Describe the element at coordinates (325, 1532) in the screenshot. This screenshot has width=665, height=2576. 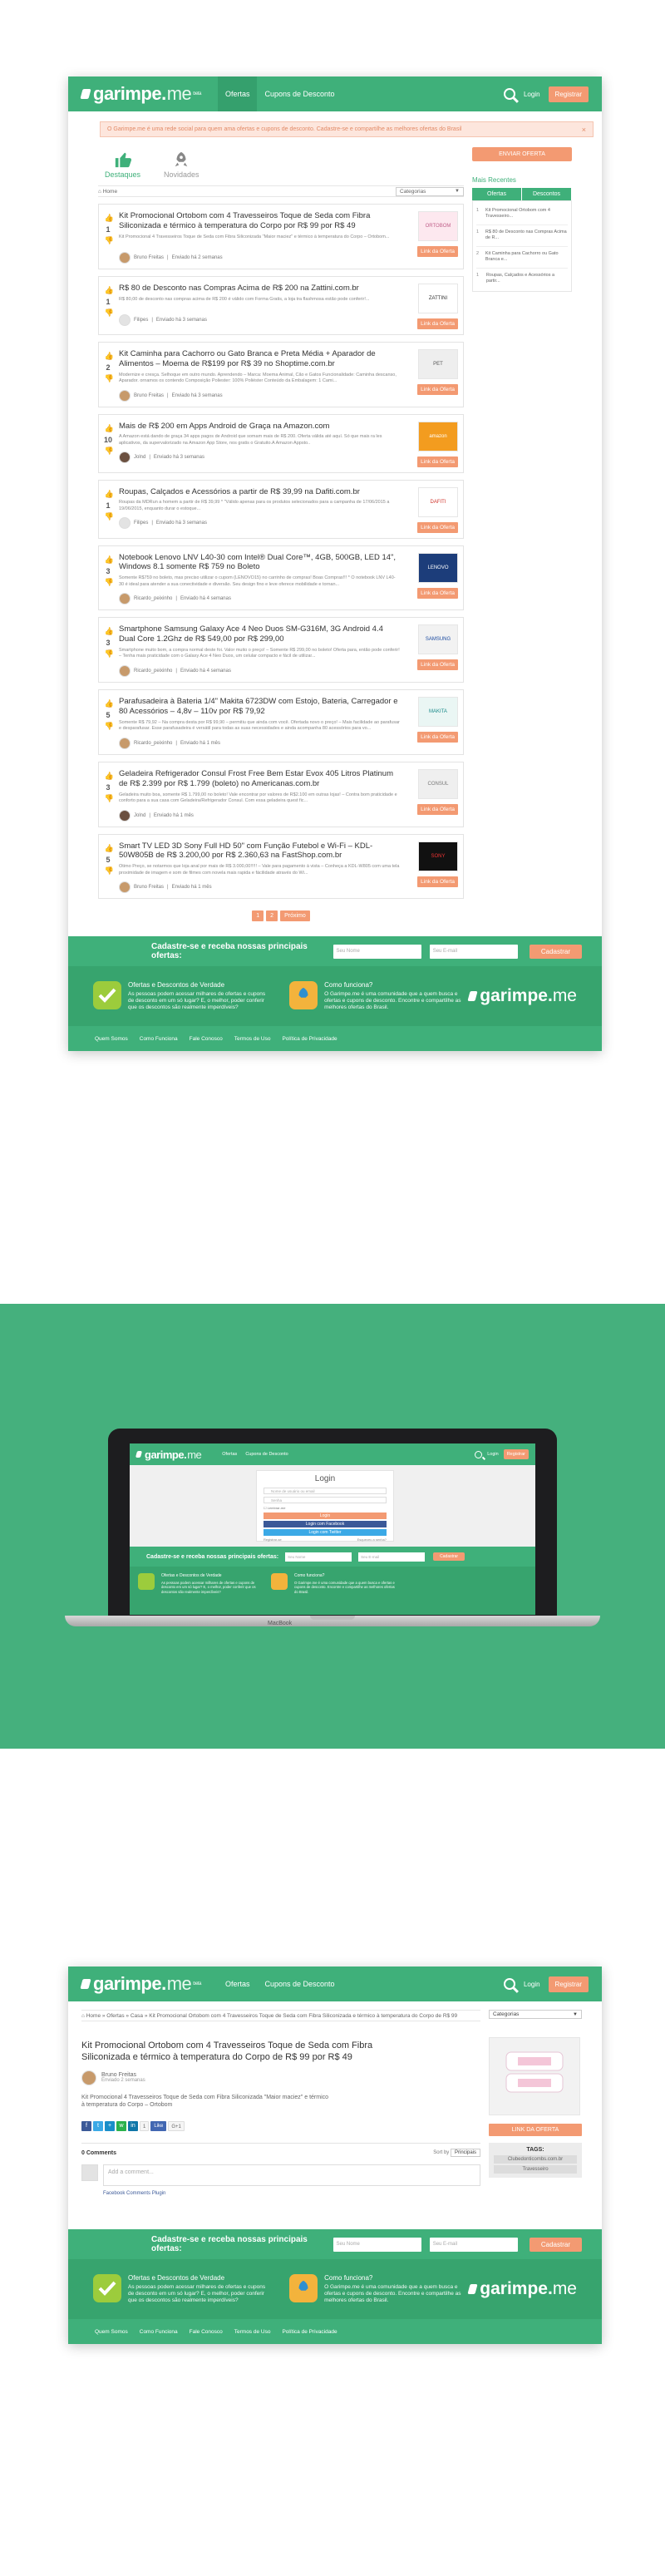
I see `twitter-login-button: Login com Twitter` at that location.